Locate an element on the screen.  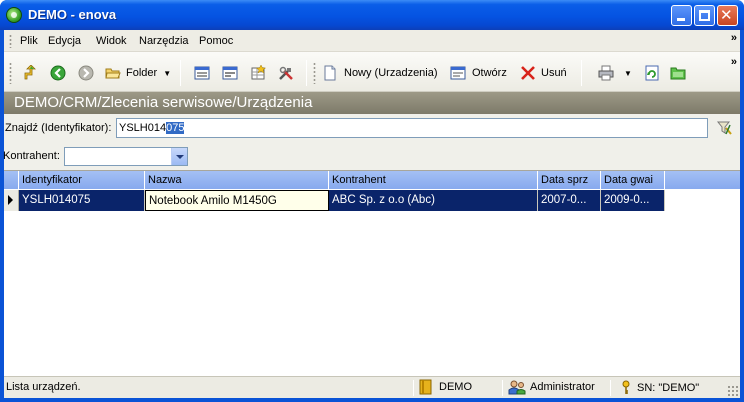
column-data-sprzedazy: Data sprz is located at coordinates (569, 180).